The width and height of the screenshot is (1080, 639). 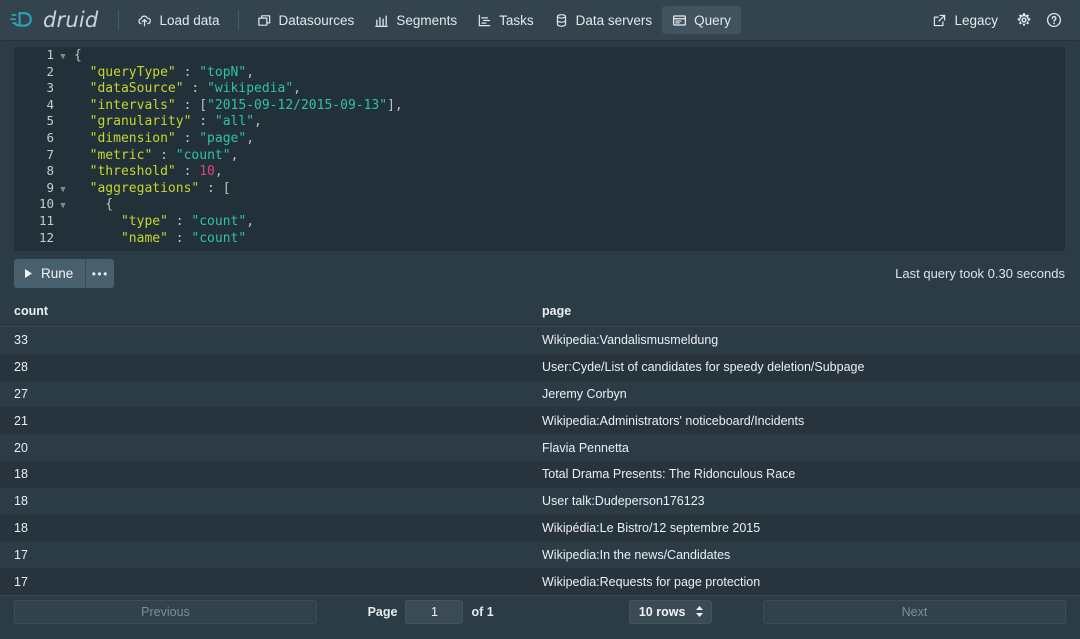 What do you see at coordinates (57, 273) in the screenshot?
I see `run-button-label: Rune` at bounding box center [57, 273].